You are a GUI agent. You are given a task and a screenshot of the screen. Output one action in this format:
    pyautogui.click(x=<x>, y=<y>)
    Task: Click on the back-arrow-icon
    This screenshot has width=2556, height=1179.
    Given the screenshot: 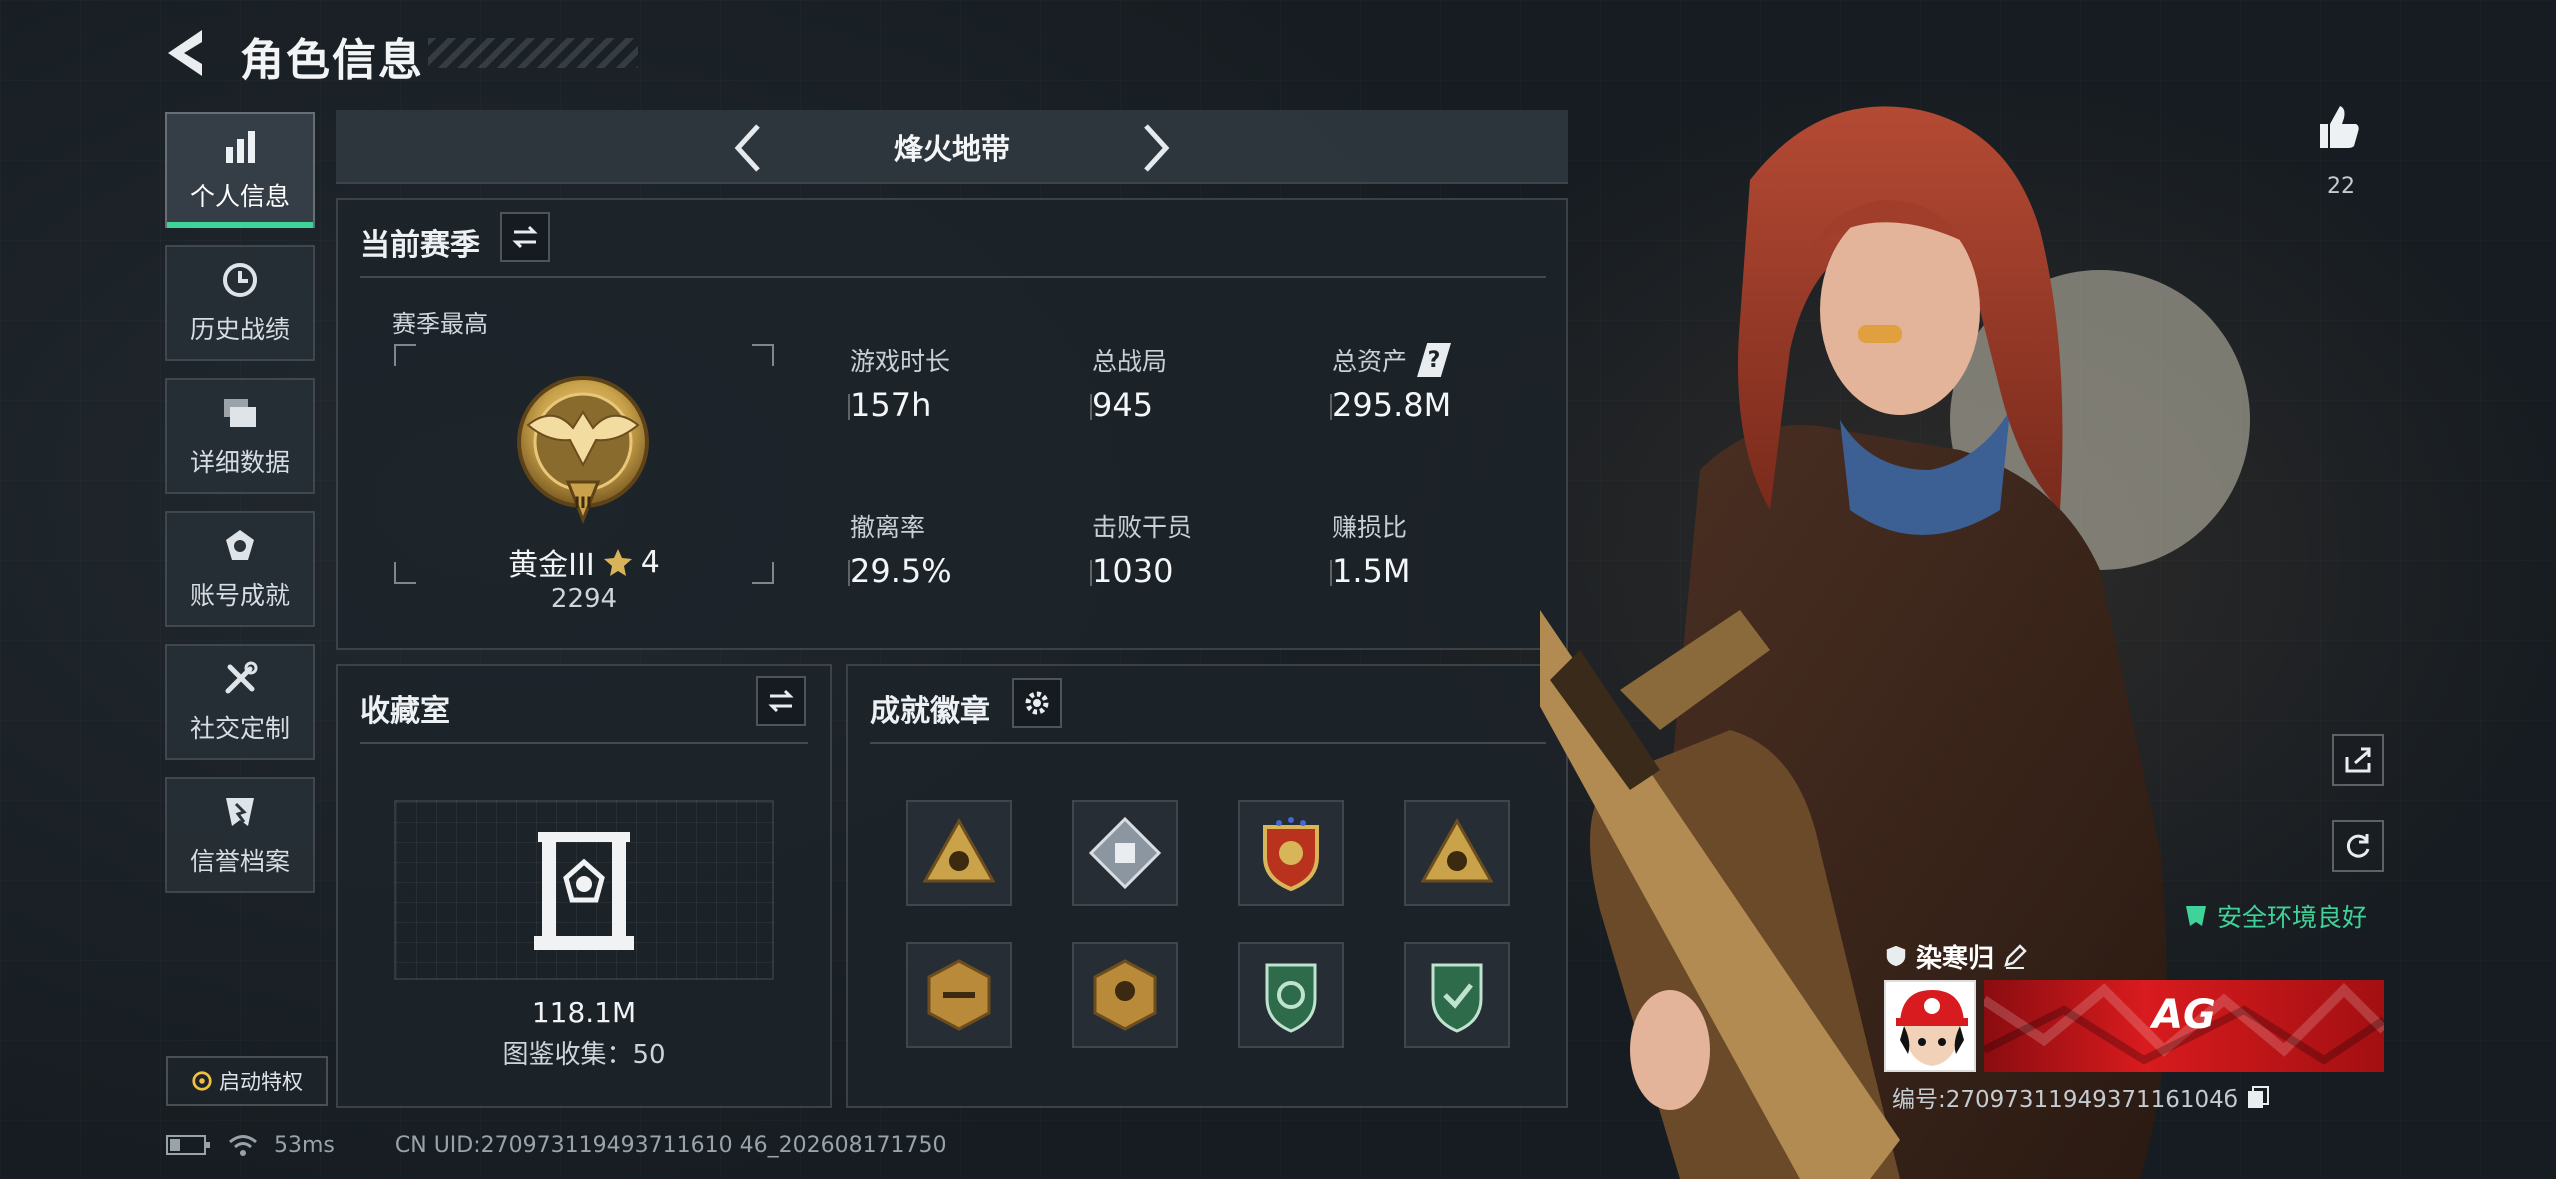 What is the action you would take?
    pyautogui.click(x=185, y=53)
    